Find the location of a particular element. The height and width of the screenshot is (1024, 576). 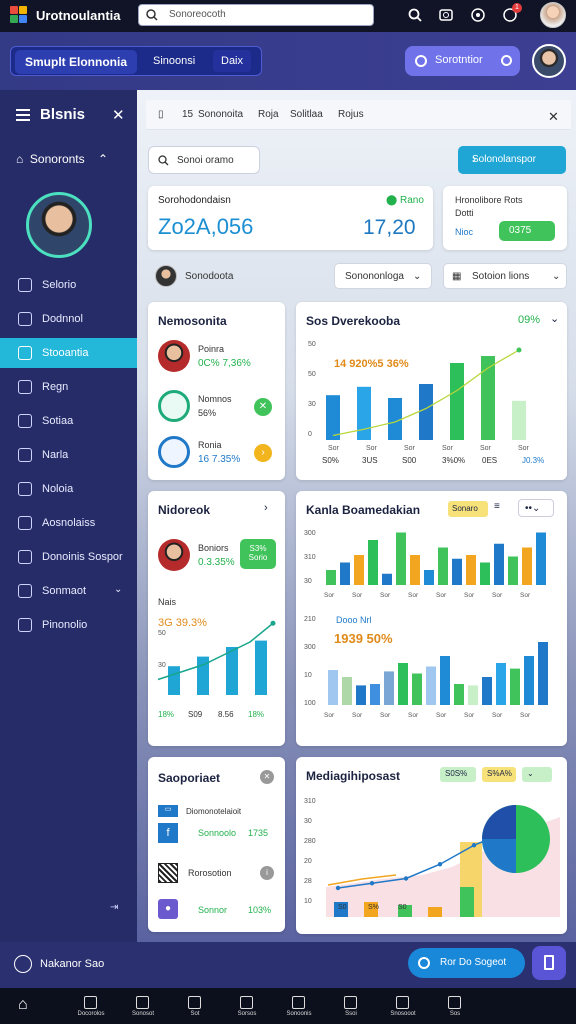

bottom-nav-label: Sot is located at coordinates (195, 1014).